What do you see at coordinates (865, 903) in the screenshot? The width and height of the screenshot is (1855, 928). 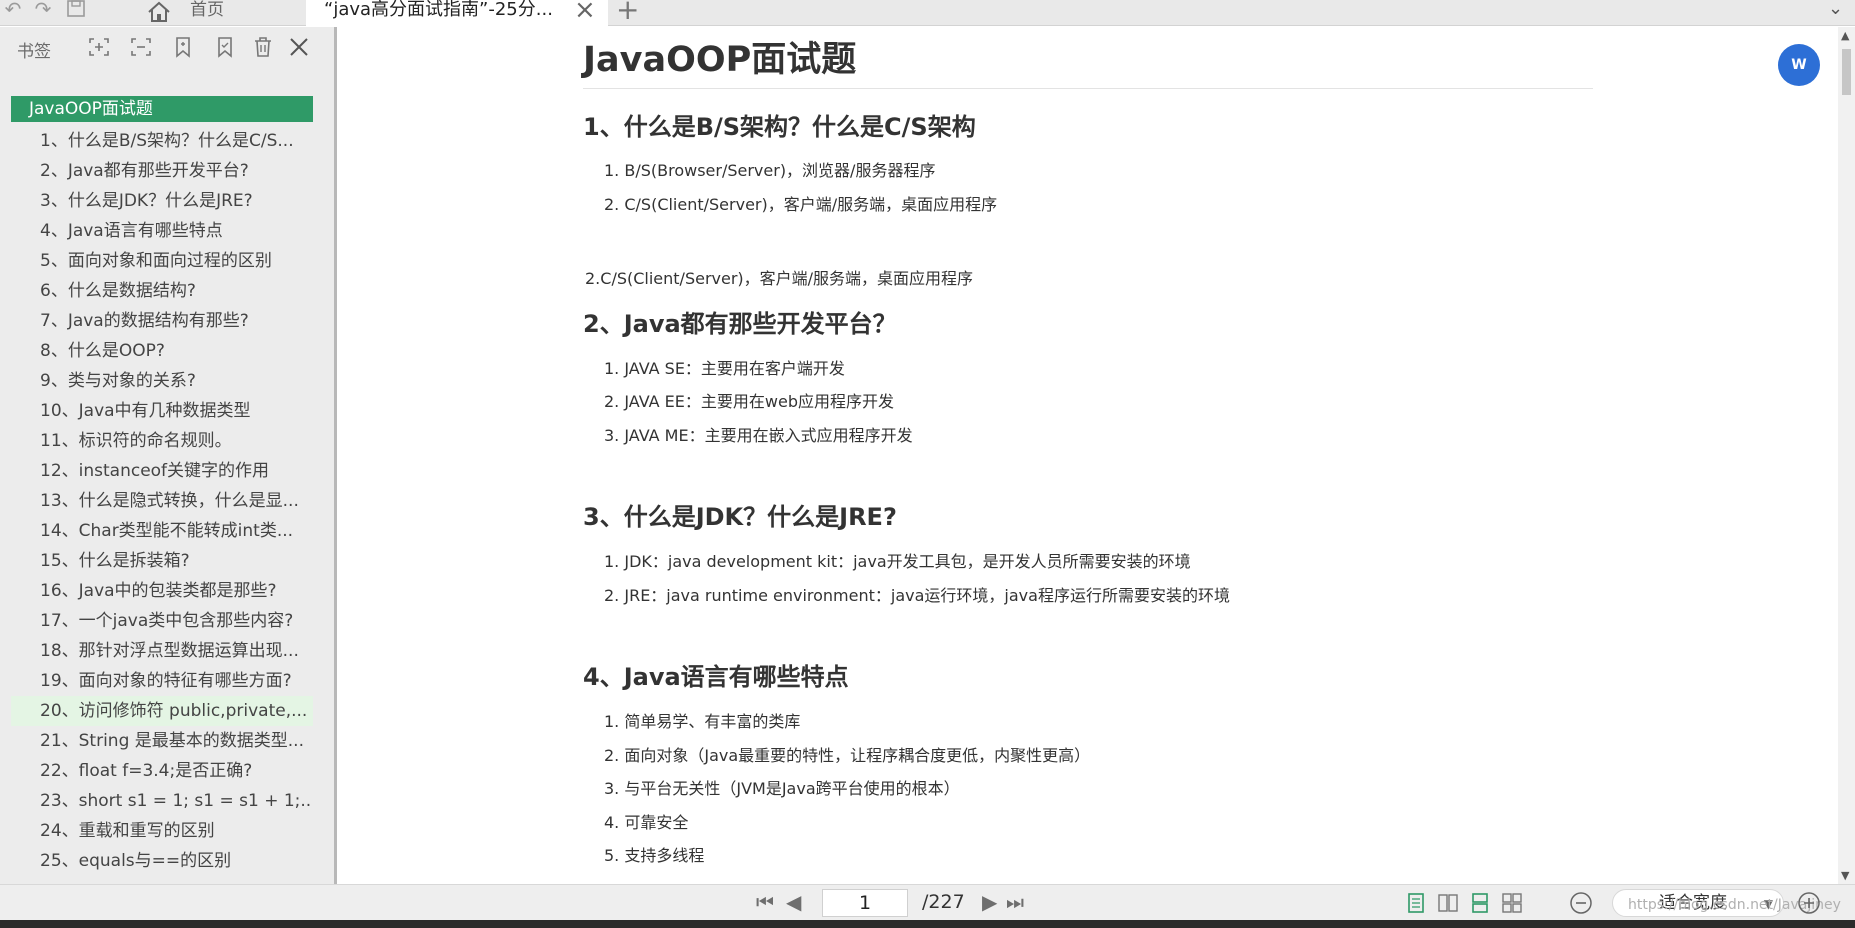 I see `page-number-input: 1` at bounding box center [865, 903].